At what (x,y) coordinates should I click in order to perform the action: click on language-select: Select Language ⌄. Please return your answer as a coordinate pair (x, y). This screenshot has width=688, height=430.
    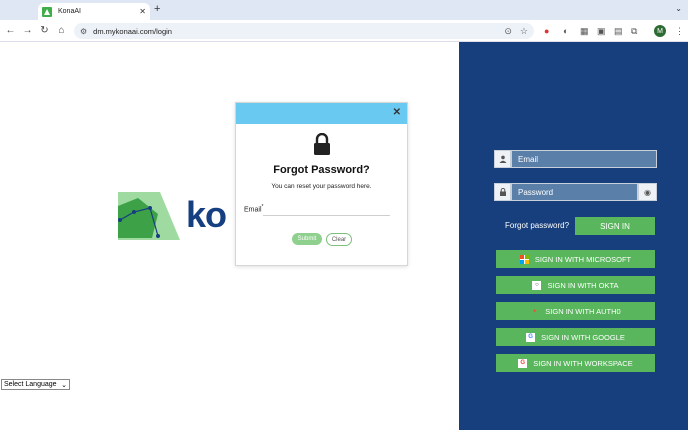
    Looking at the image, I should click on (35, 384).